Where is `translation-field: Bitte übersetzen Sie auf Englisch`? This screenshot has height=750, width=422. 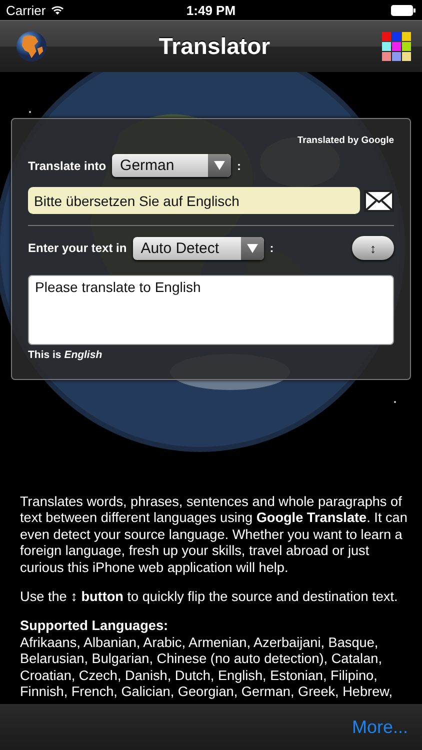 translation-field: Bitte übersetzen Sie auf Englisch is located at coordinates (194, 200).